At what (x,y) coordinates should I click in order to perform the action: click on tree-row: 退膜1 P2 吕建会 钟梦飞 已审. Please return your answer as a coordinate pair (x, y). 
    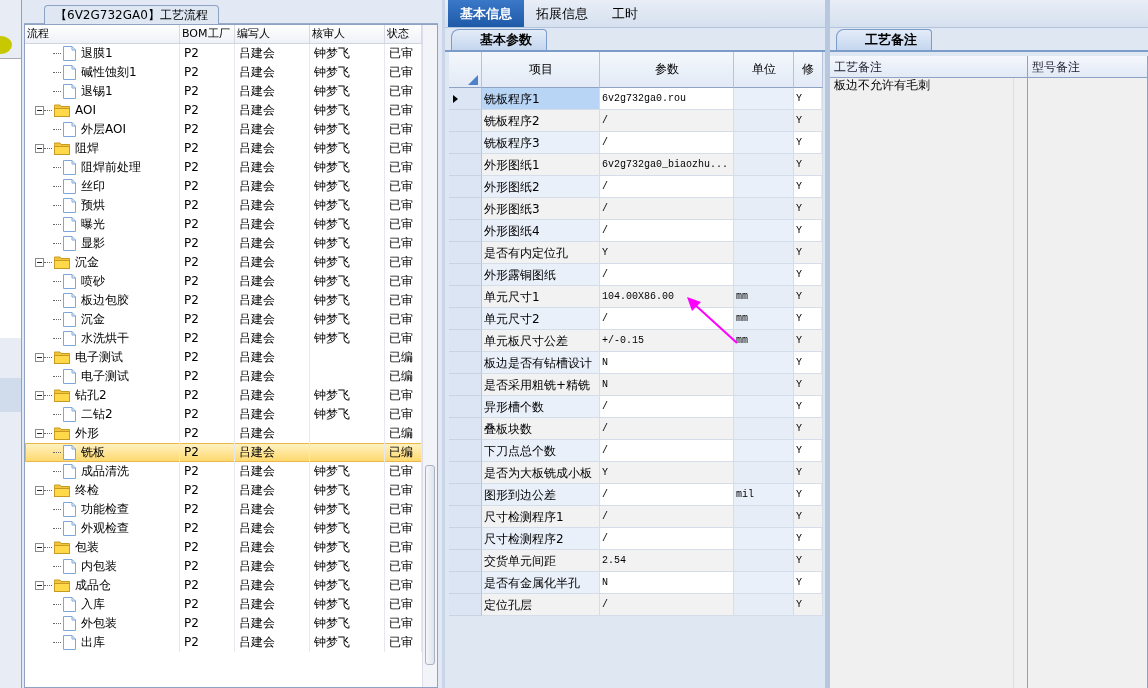
    Looking at the image, I should click on (223, 53).